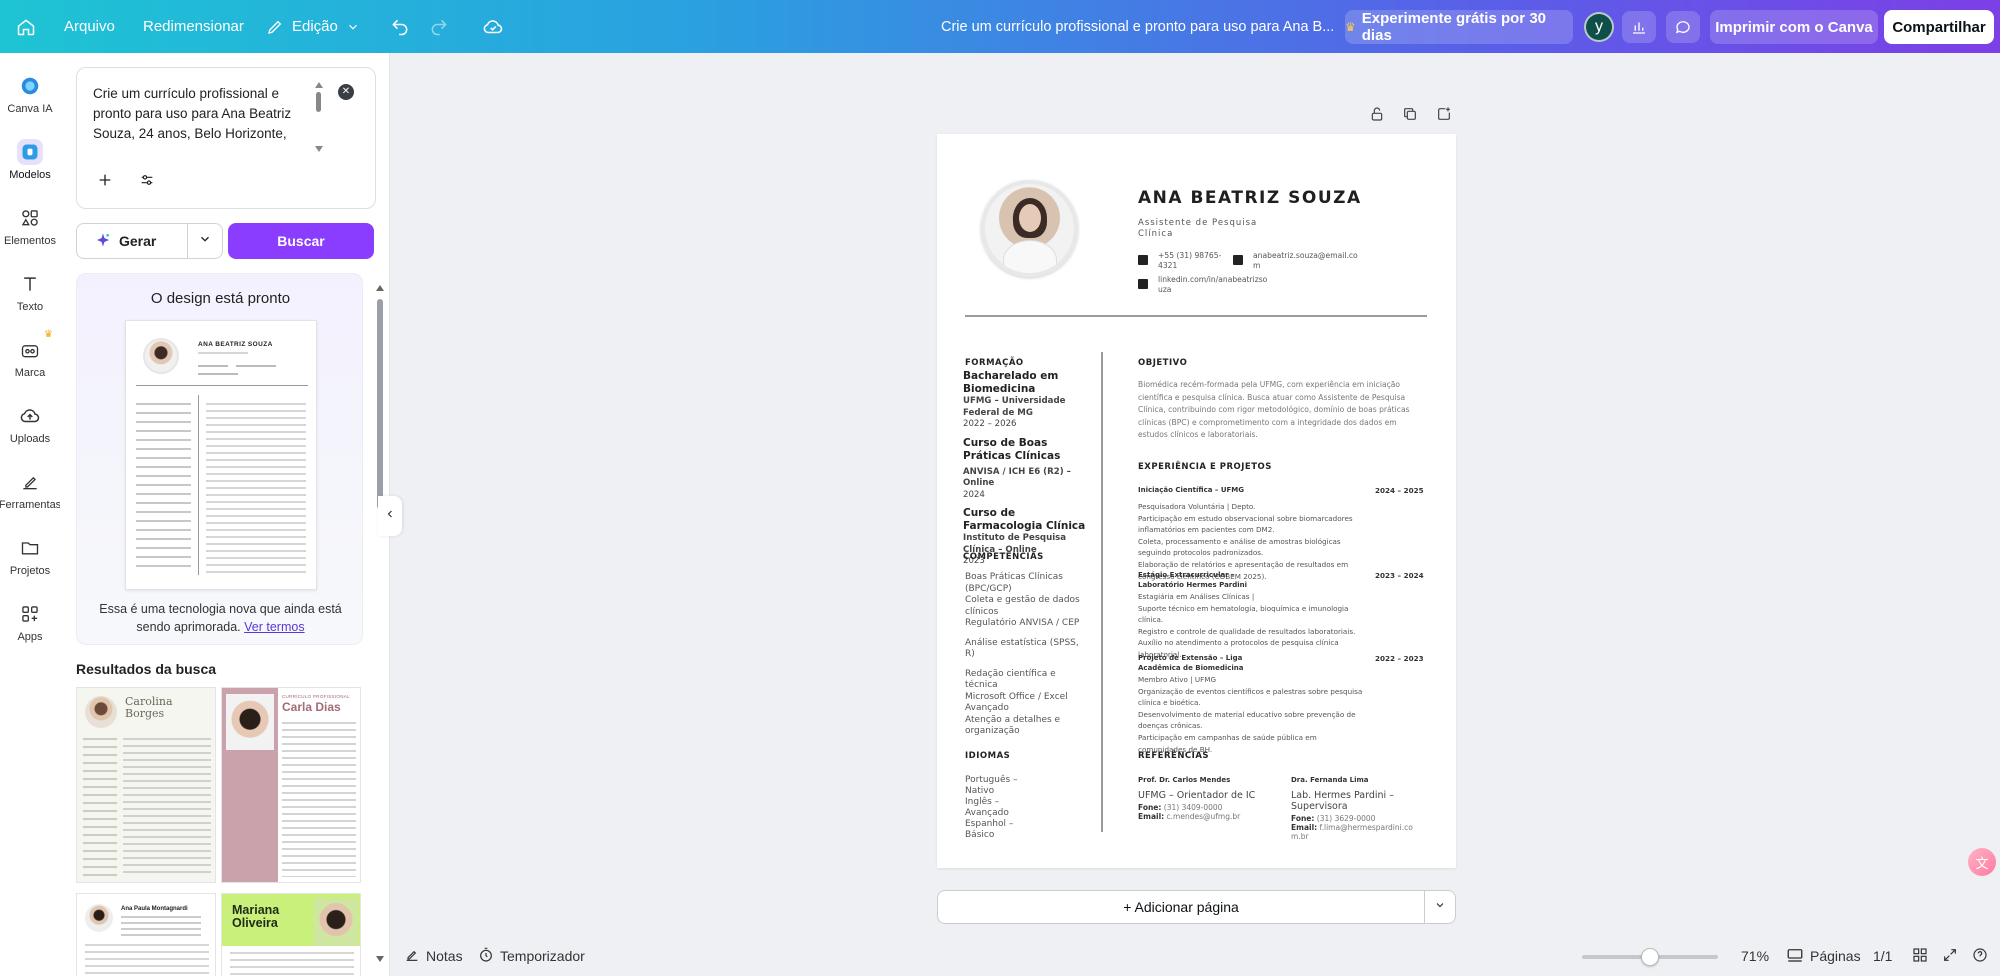 This screenshot has height=976, width=2000. I want to click on panel-scrollbar, so click(380, 624).